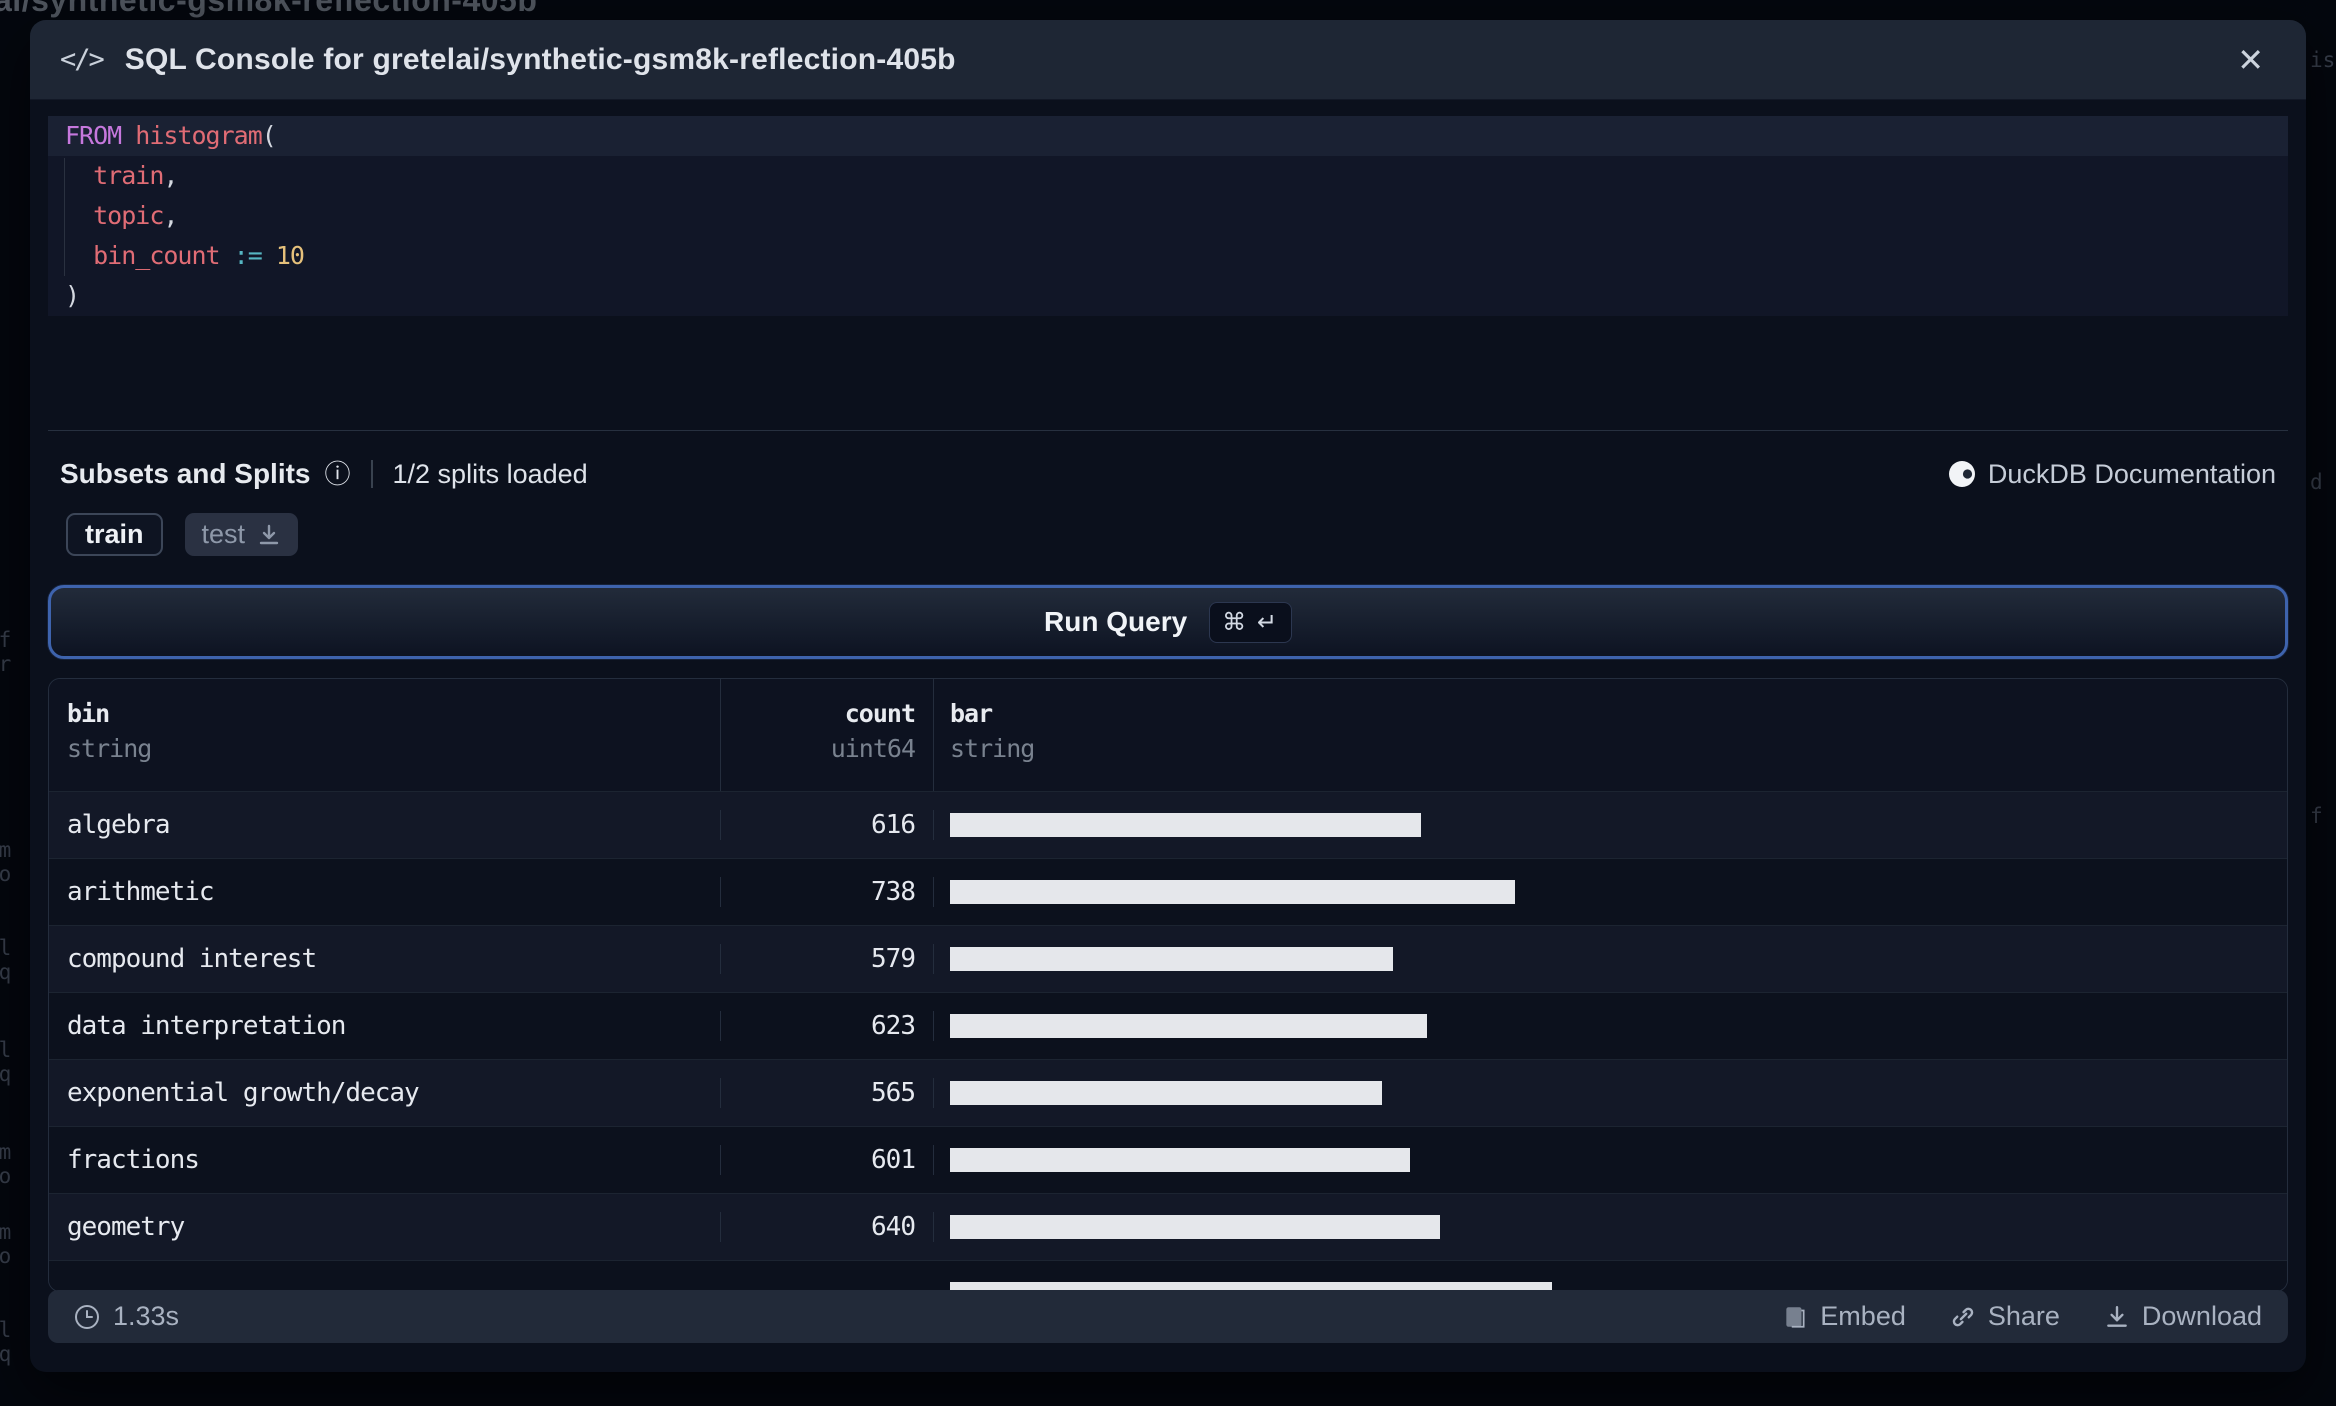 The height and width of the screenshot is (1406, 2336). Describe the element at coordinates (2201, 1316) in the screenshot. I see `download-label: Download` at that location.